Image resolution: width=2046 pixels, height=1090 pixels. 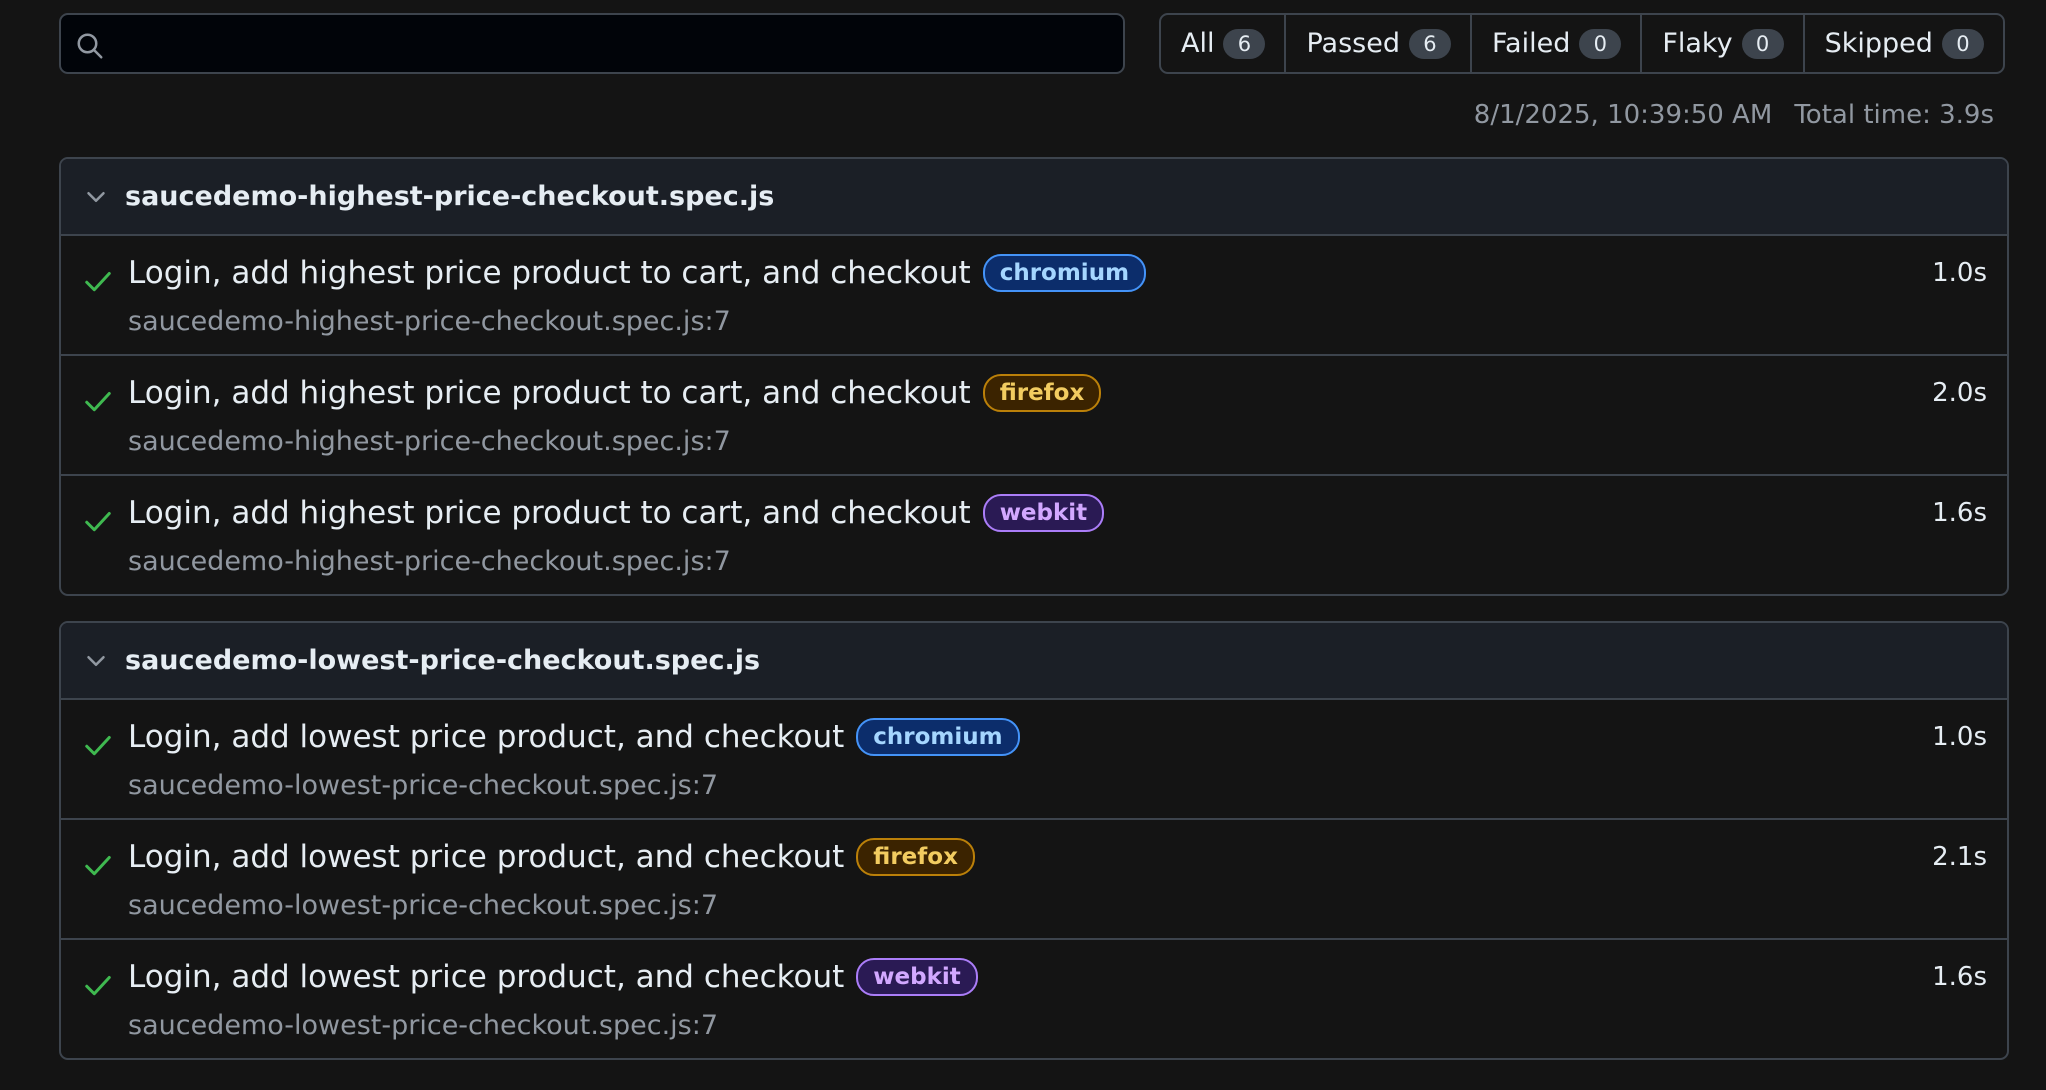 I want to click on search-icon, so click(x=90, y=46).